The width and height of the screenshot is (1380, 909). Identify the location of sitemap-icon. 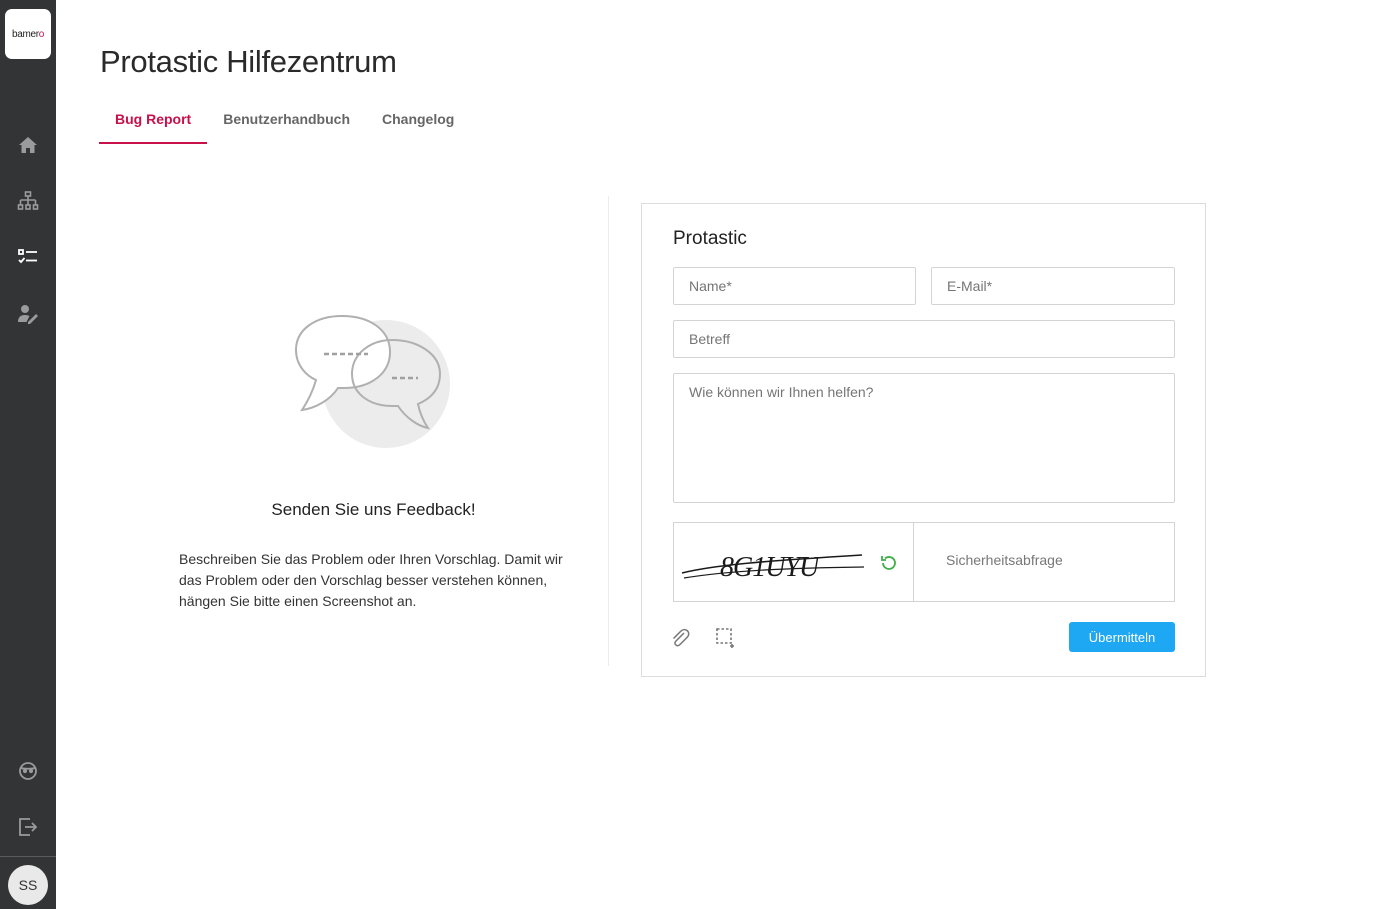
(28, 201).